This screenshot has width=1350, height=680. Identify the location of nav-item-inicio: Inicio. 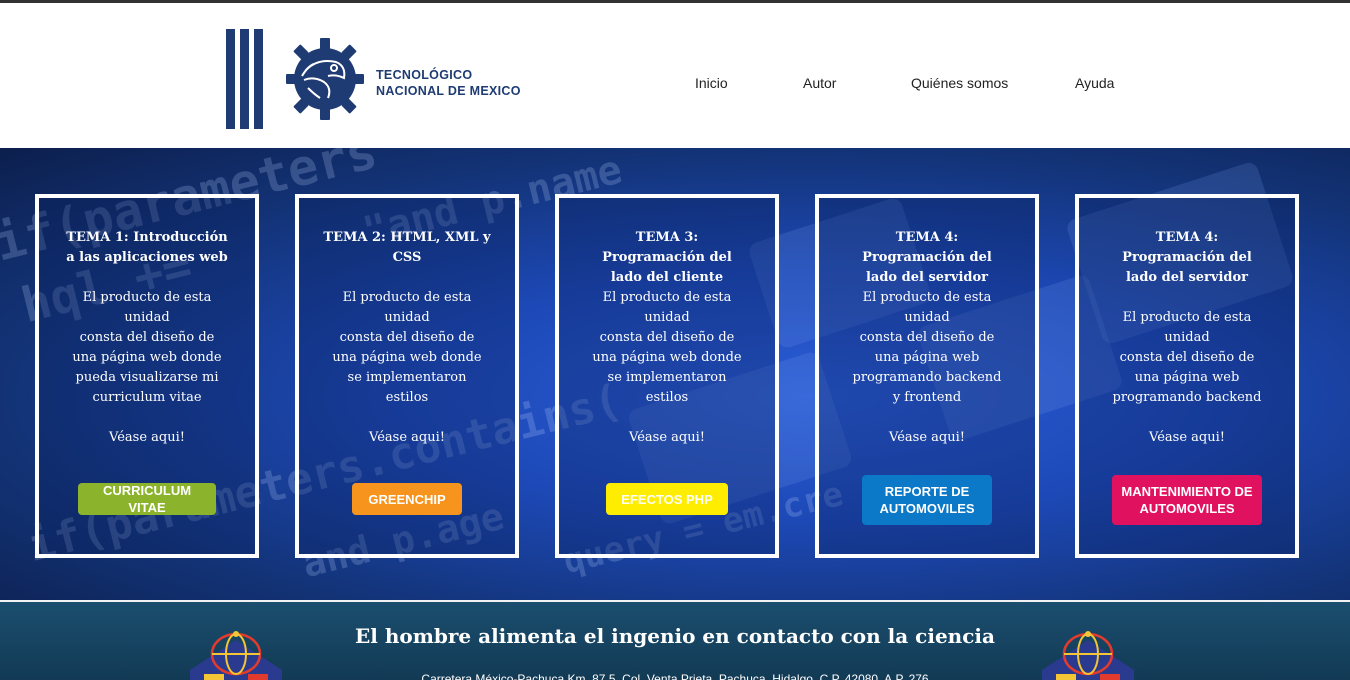
(711, 83).